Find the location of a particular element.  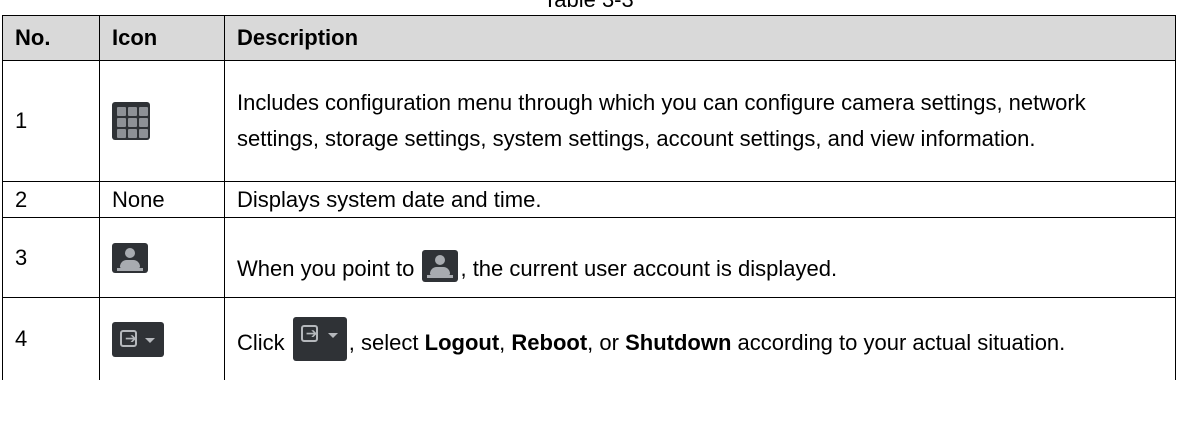

desc-click: Click is located at coordinates (261, 342).